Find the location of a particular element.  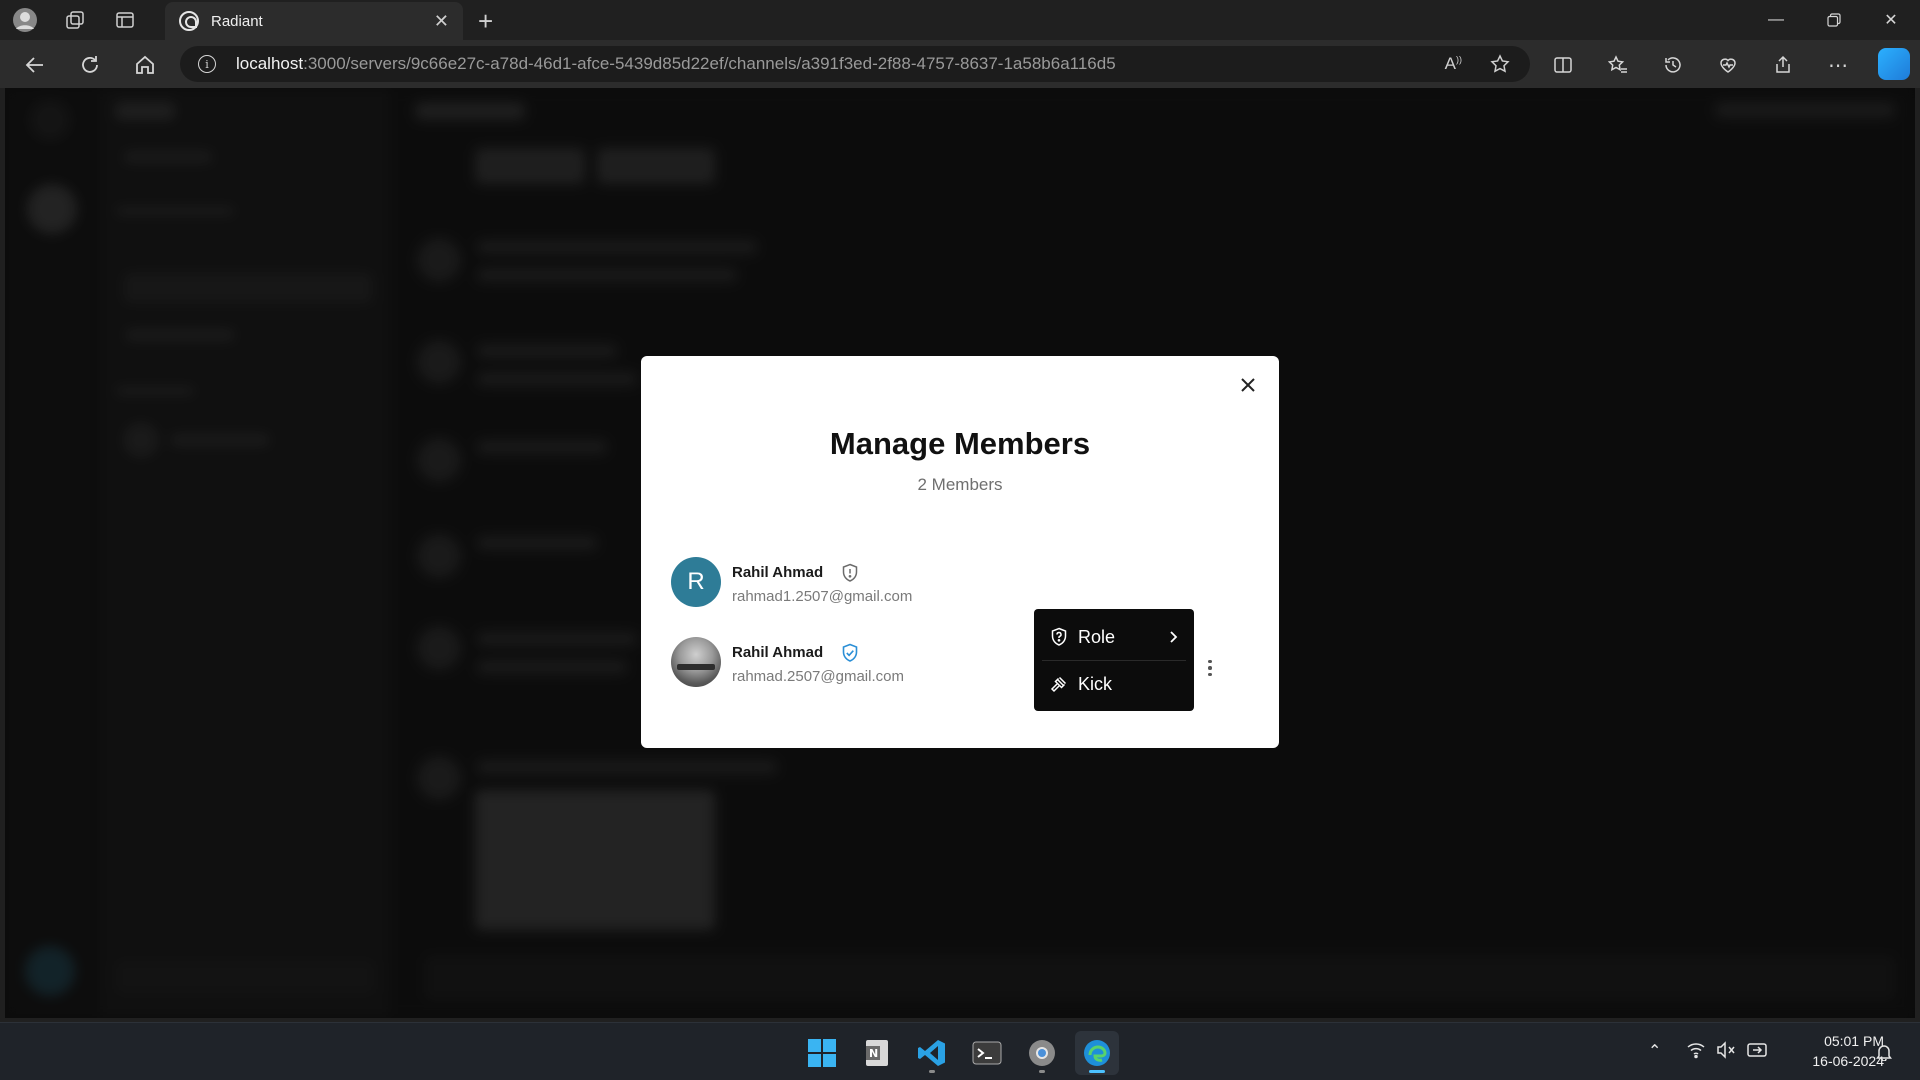

member-email: rahmad1.2507@gmail.com is located at coordinates (822, 596).